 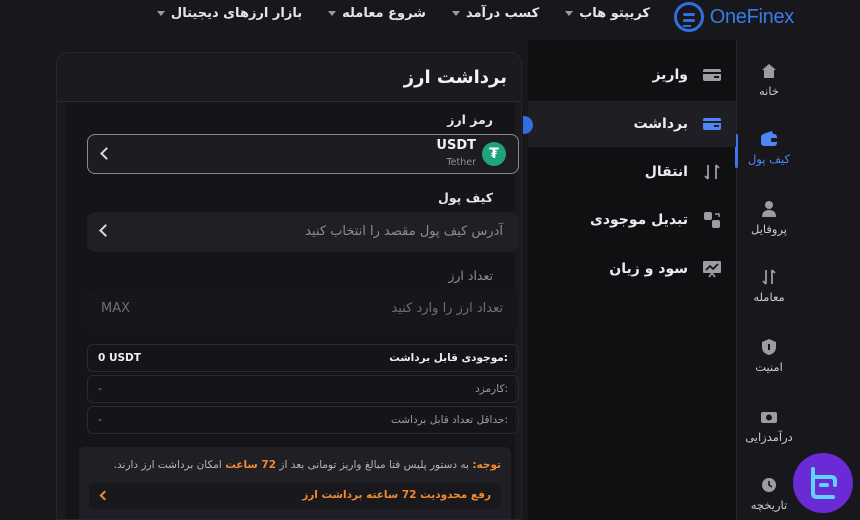 I want to click on notice-part-2: امکان برداشت ارز دارند., so click(x=169, y=465).